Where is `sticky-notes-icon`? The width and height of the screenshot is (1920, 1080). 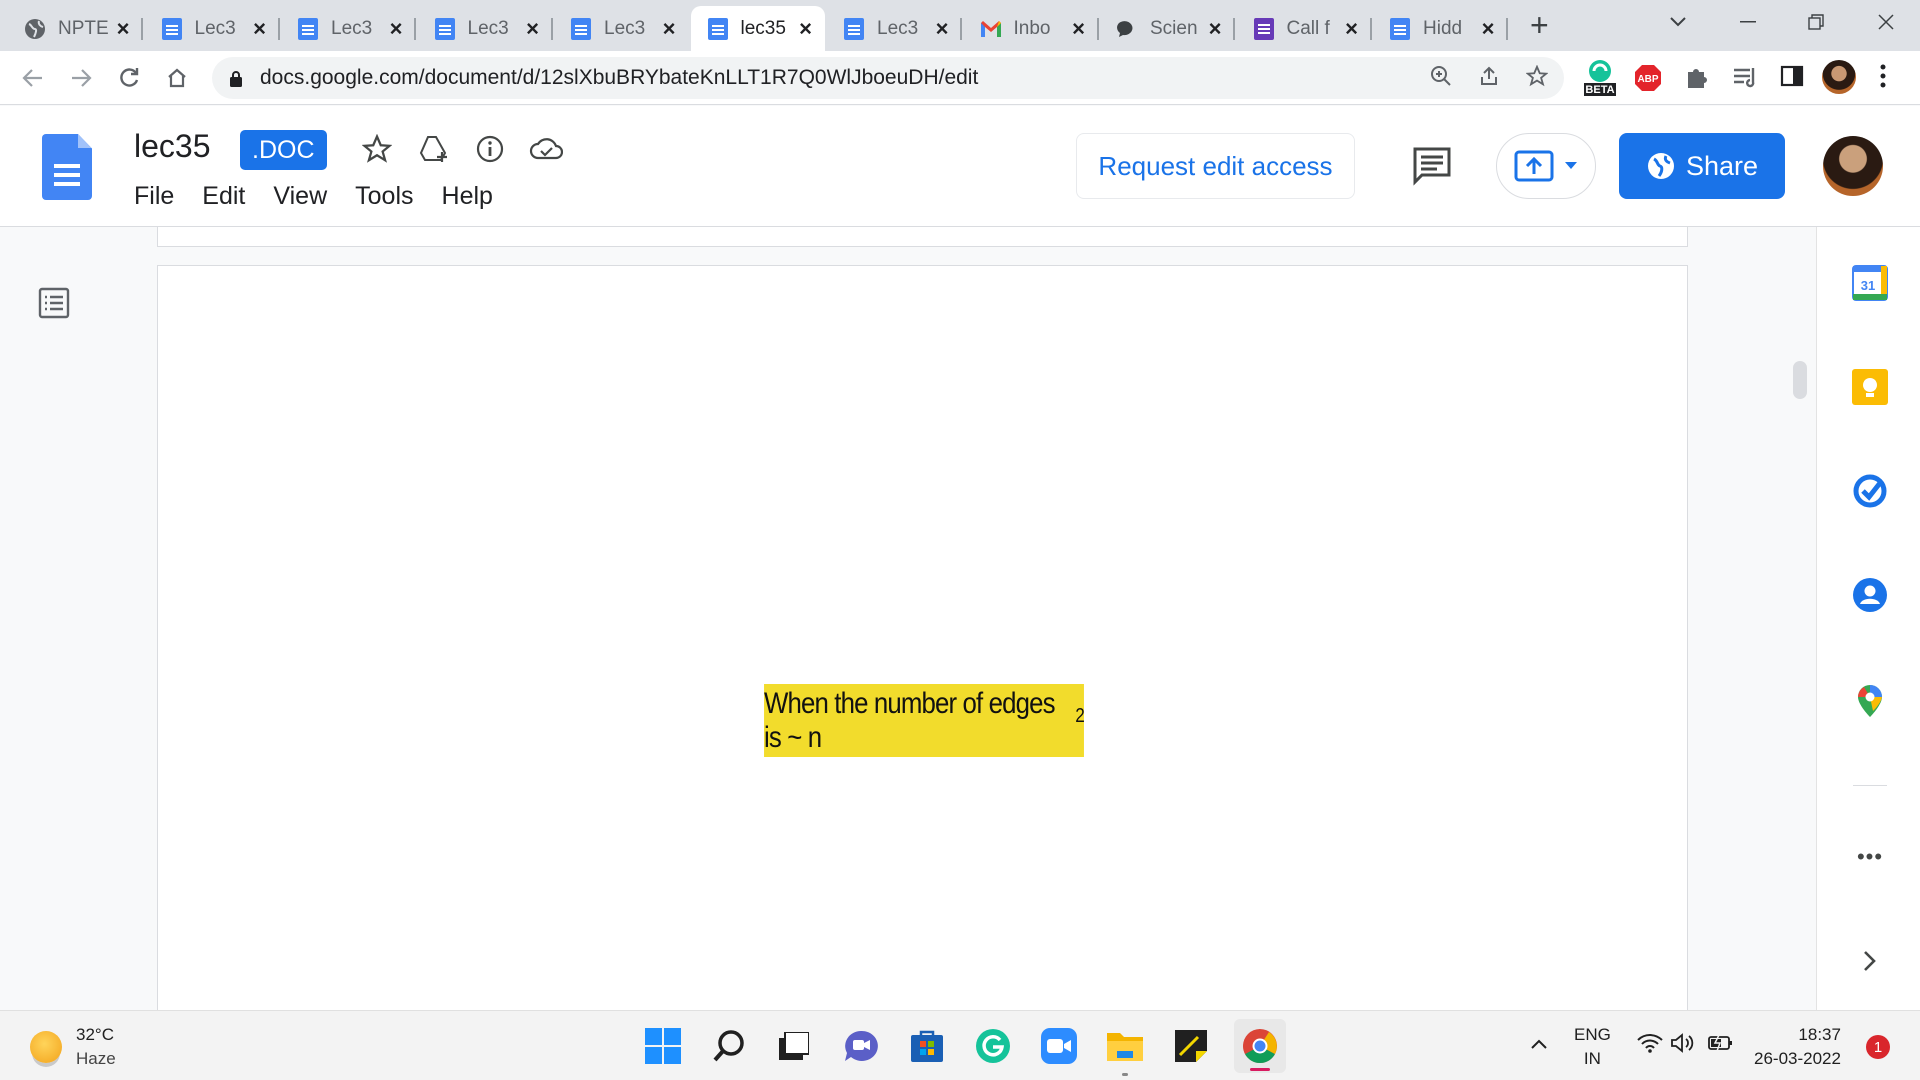
sticky-notes-icon is located at coordinates (1191, 1046).